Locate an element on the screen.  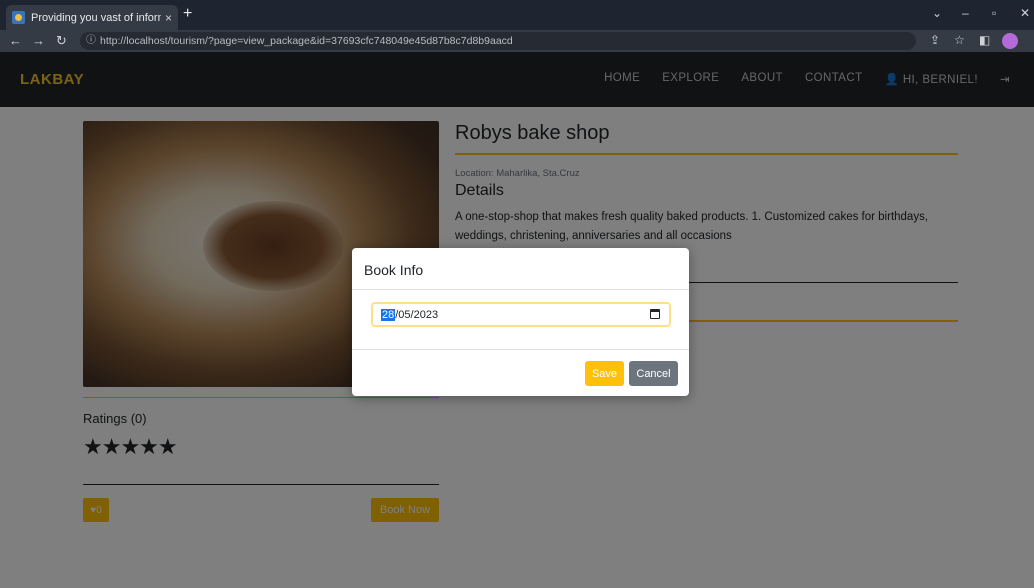
tab-close-icon: × is located at coordinates (168, 18).